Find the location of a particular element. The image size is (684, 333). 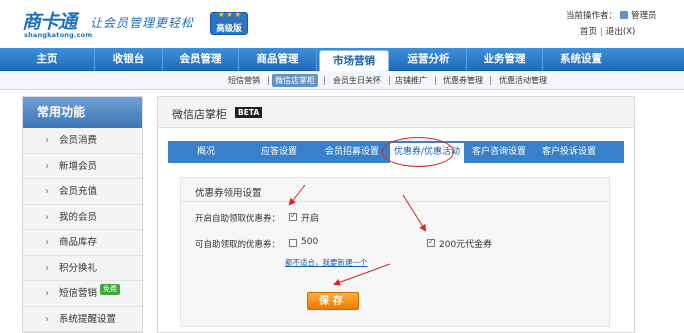

section-divider is located at coordinates (395, 201).